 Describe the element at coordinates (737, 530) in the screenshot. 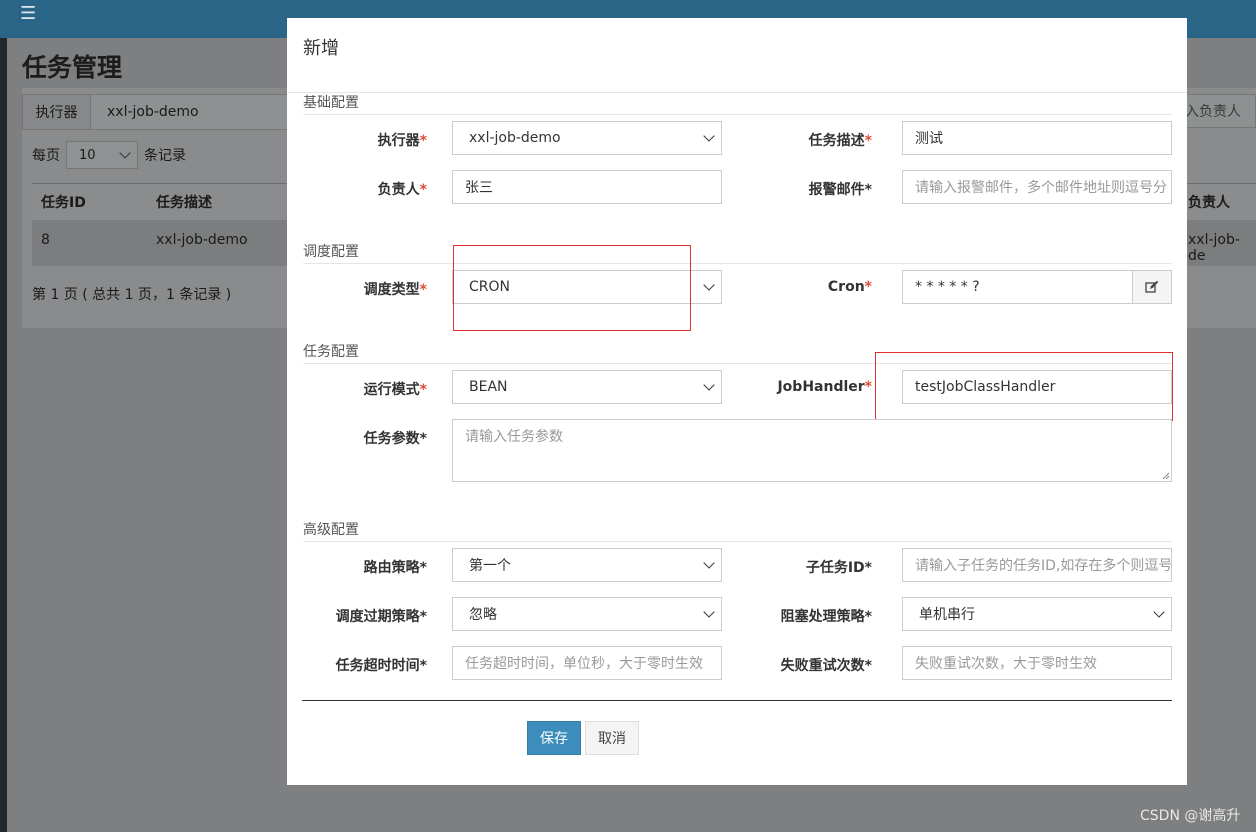

I see `section-advanced: 高级配置` at that location.